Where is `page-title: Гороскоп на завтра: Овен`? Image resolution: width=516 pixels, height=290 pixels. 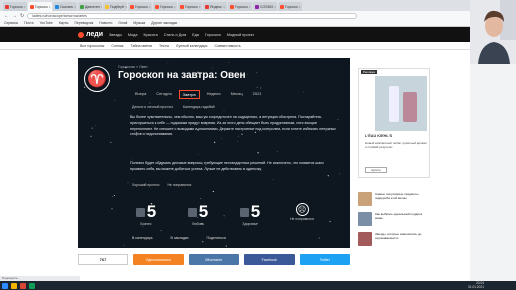
page-title: Гороскоп на завтра: Овен is located at coordinates (182, 75).